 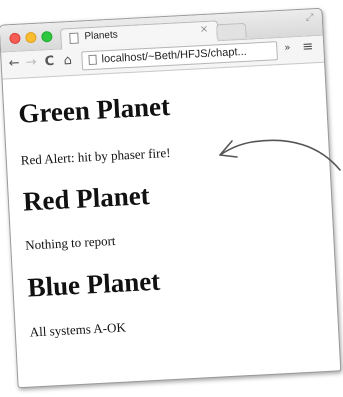 I want to click on planet-heading: Red Planet, so click(x=86, y=198).